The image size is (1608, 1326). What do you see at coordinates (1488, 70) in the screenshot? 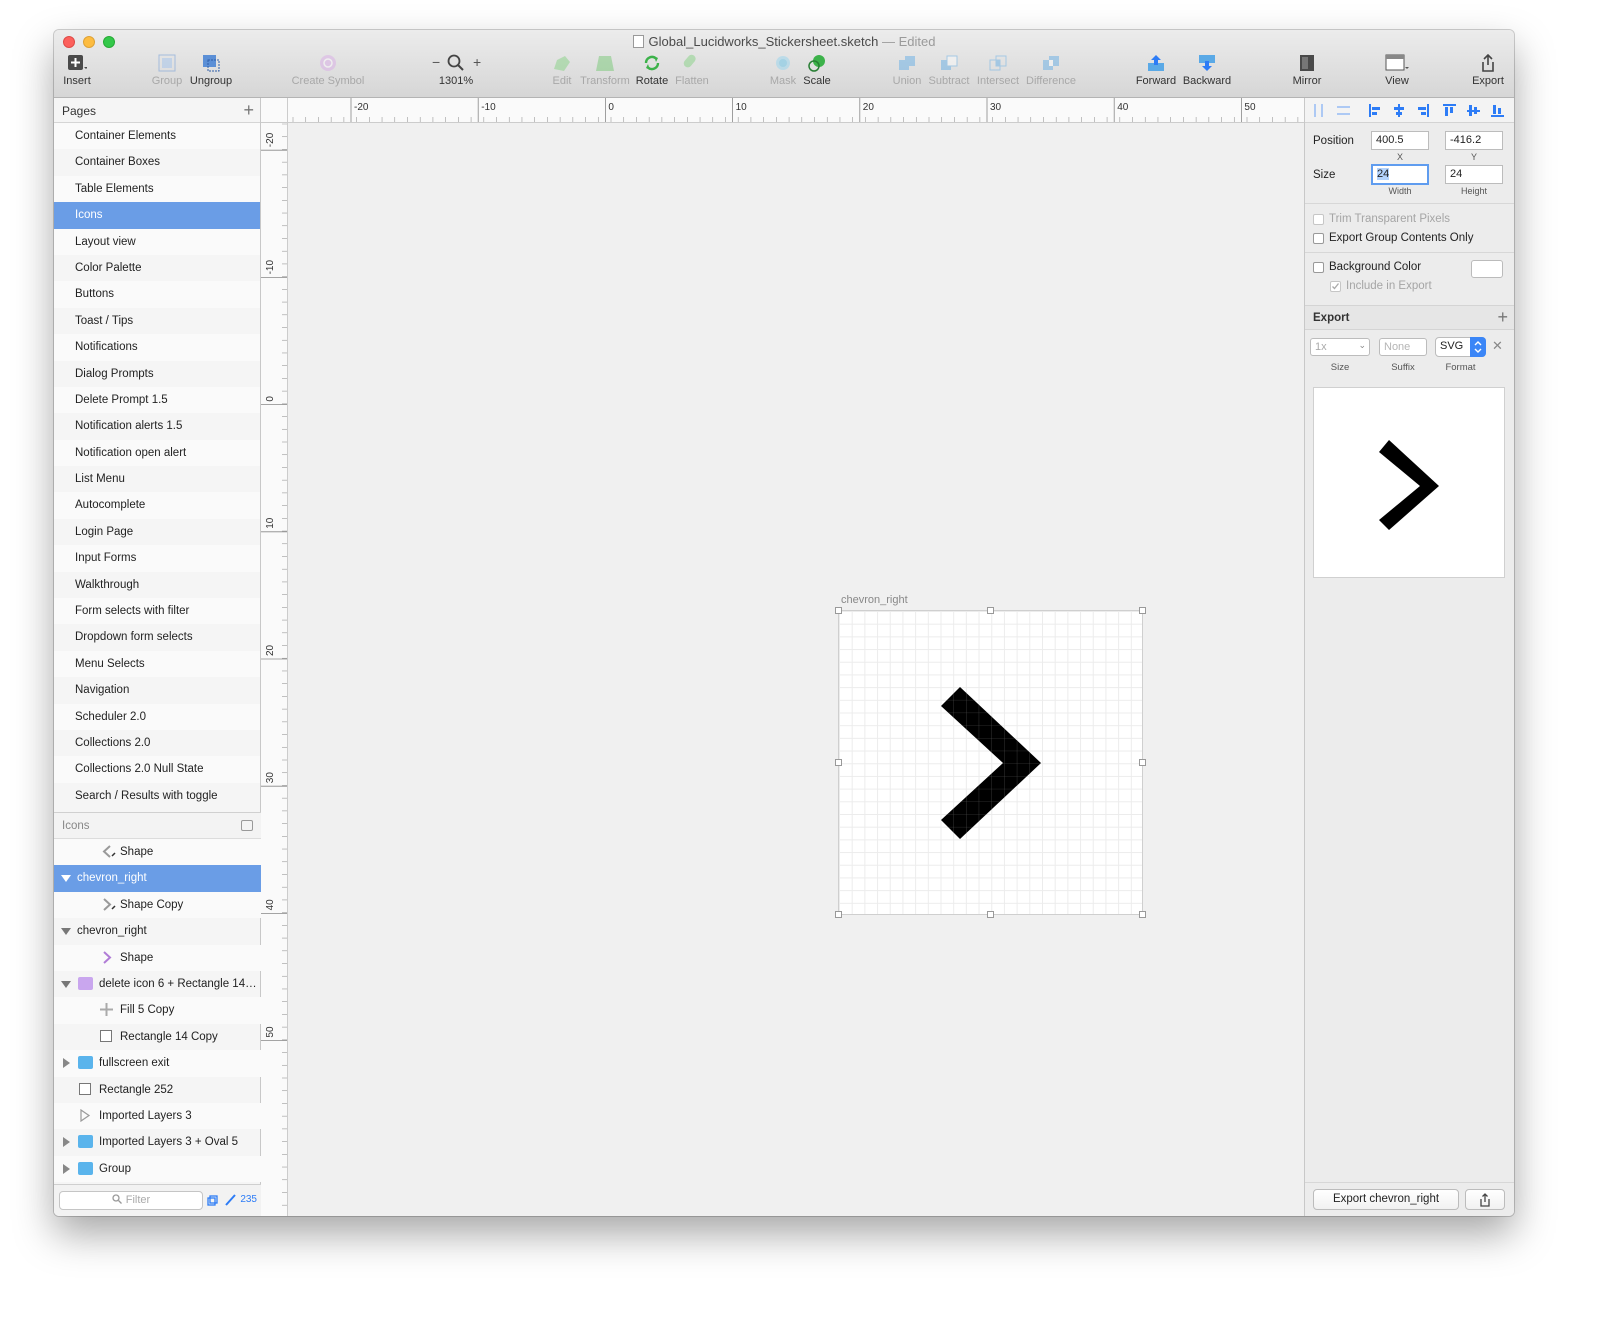
I see `export-toolbar-button: Export` at bounding box center [1488, 70].